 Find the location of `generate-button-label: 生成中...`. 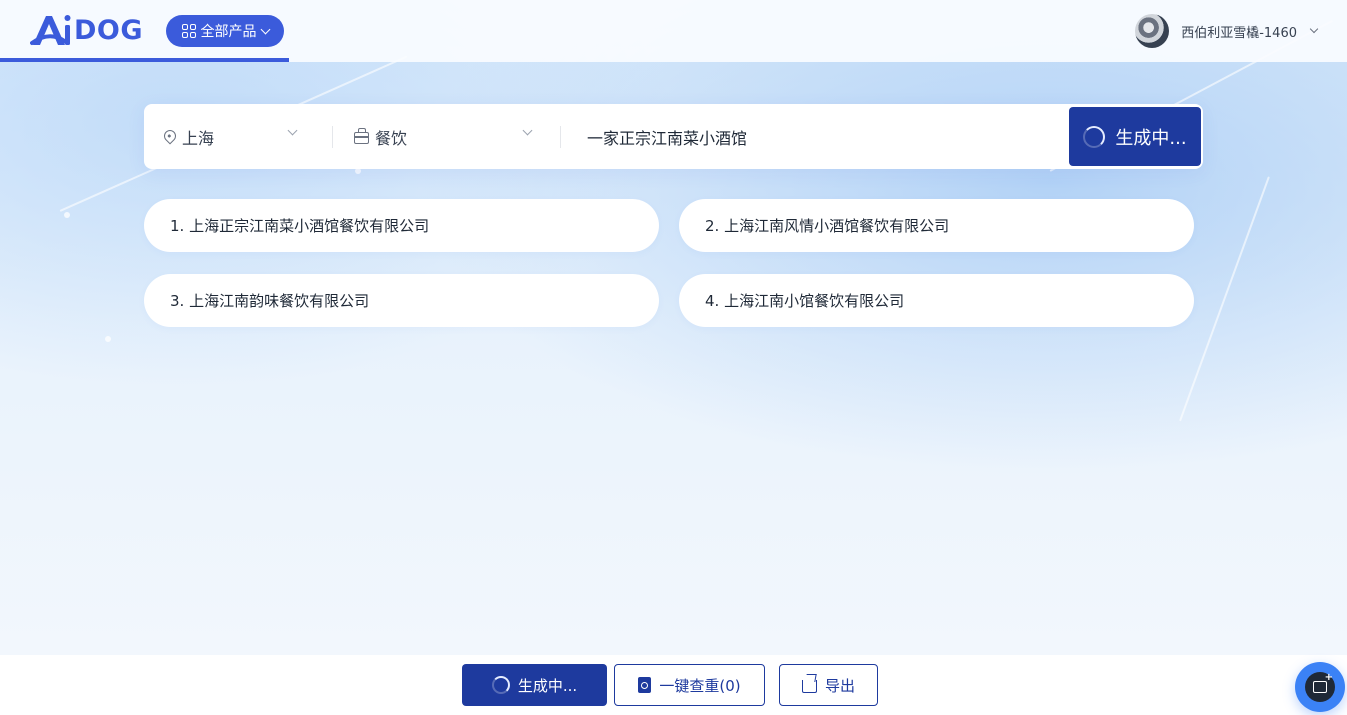

generate-button-label: 生成中... is located at coordinates (1151, 138).